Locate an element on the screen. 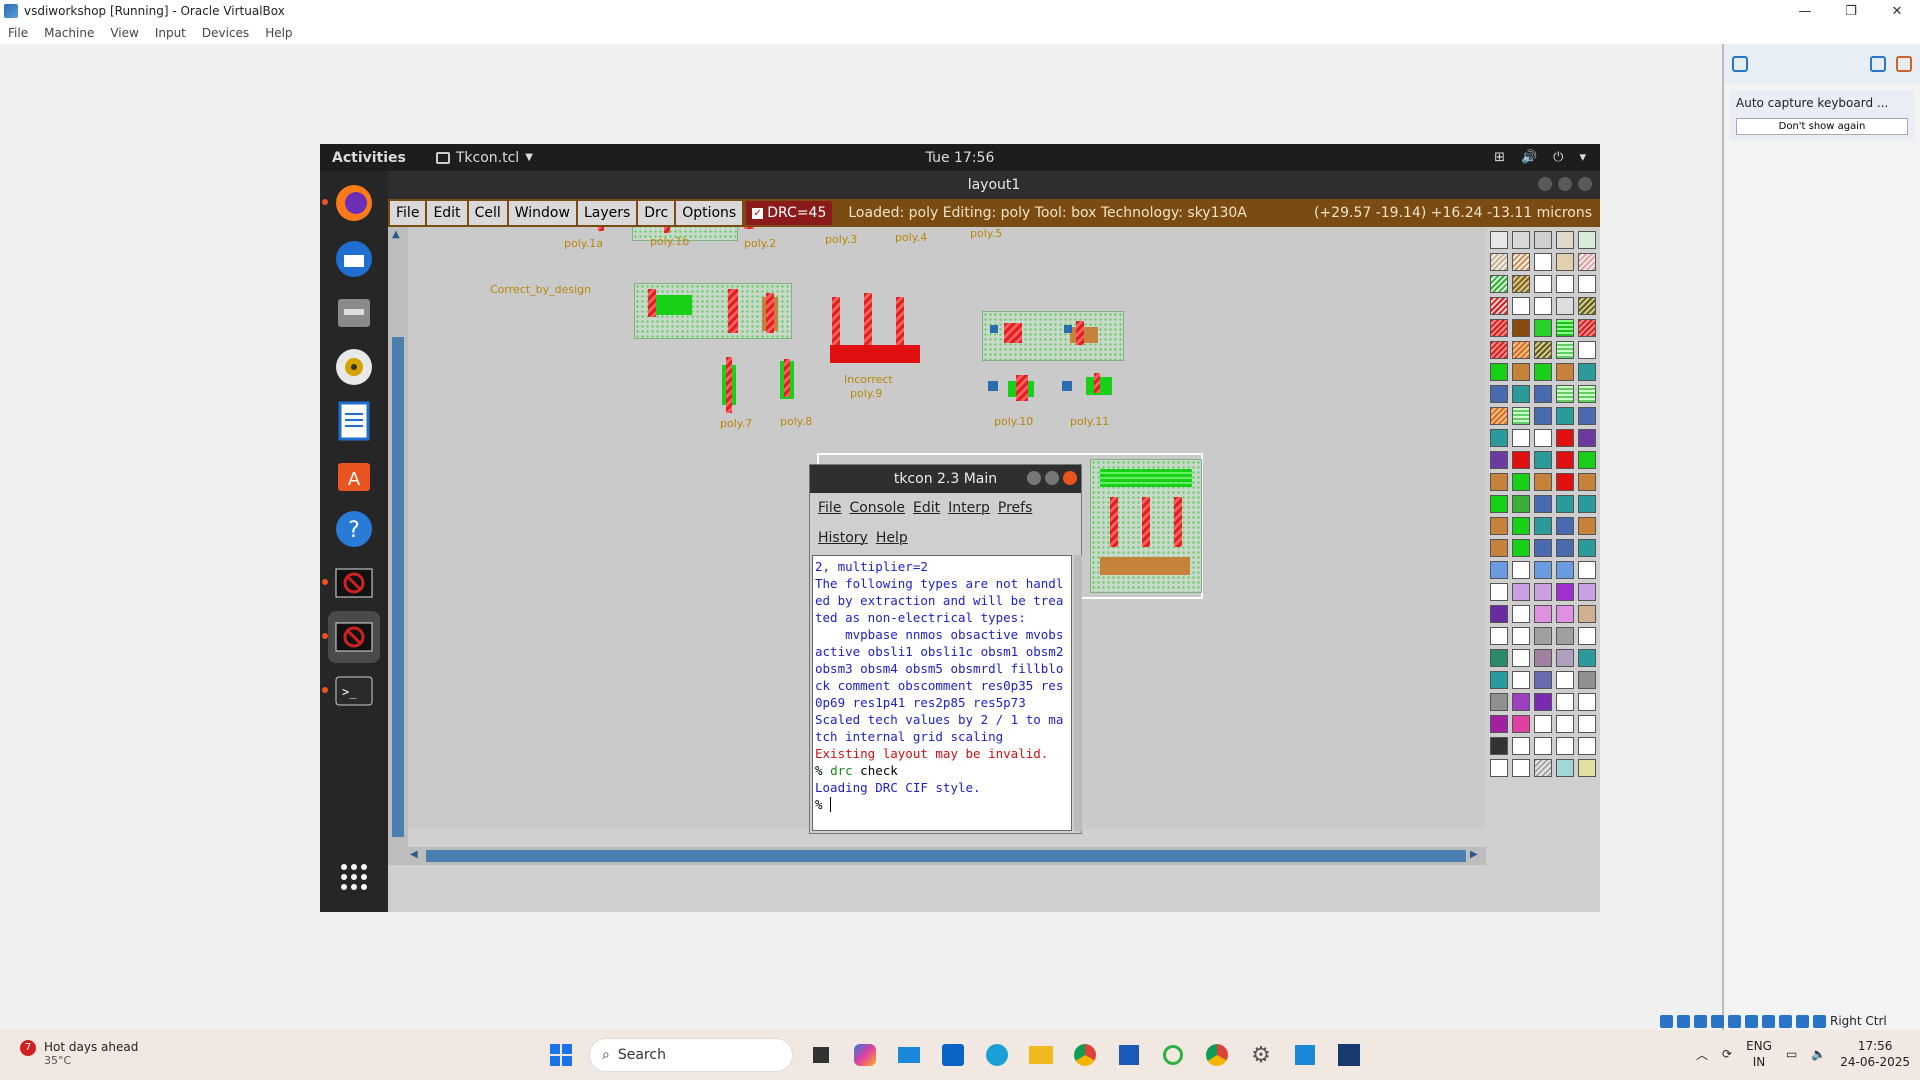  volume-icon: 🔊 is located at coordinates (1529, 157).